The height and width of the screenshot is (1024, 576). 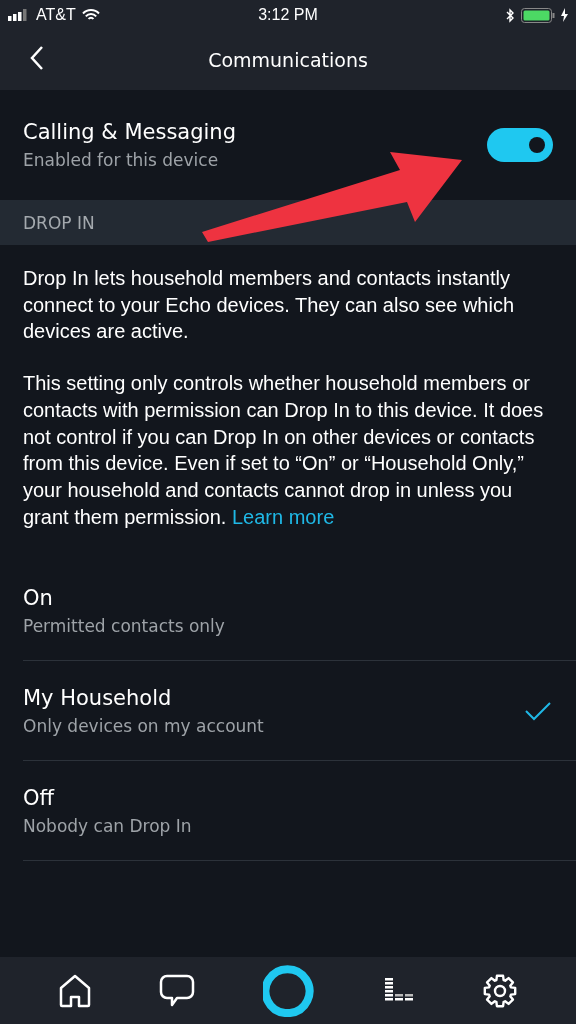 What do you see at coordinates (269, 305) in the screenshot?
I see `description-paragraph: Drop In lets household members and contacts instantly connect to your Echo devices. They can also see which devices are active.` at bounding box center [269, 305].